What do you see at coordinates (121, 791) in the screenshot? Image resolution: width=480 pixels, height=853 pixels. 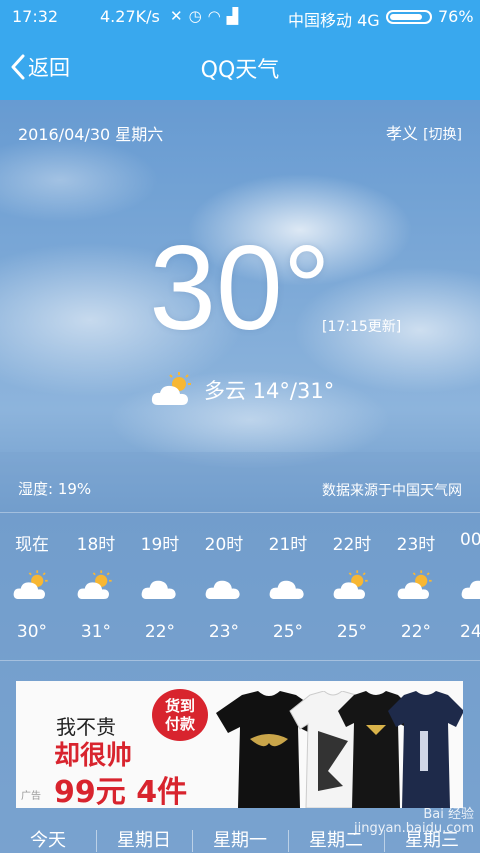 I see `ad-line-3: 99元 4件` at bounding box center [121, 791].